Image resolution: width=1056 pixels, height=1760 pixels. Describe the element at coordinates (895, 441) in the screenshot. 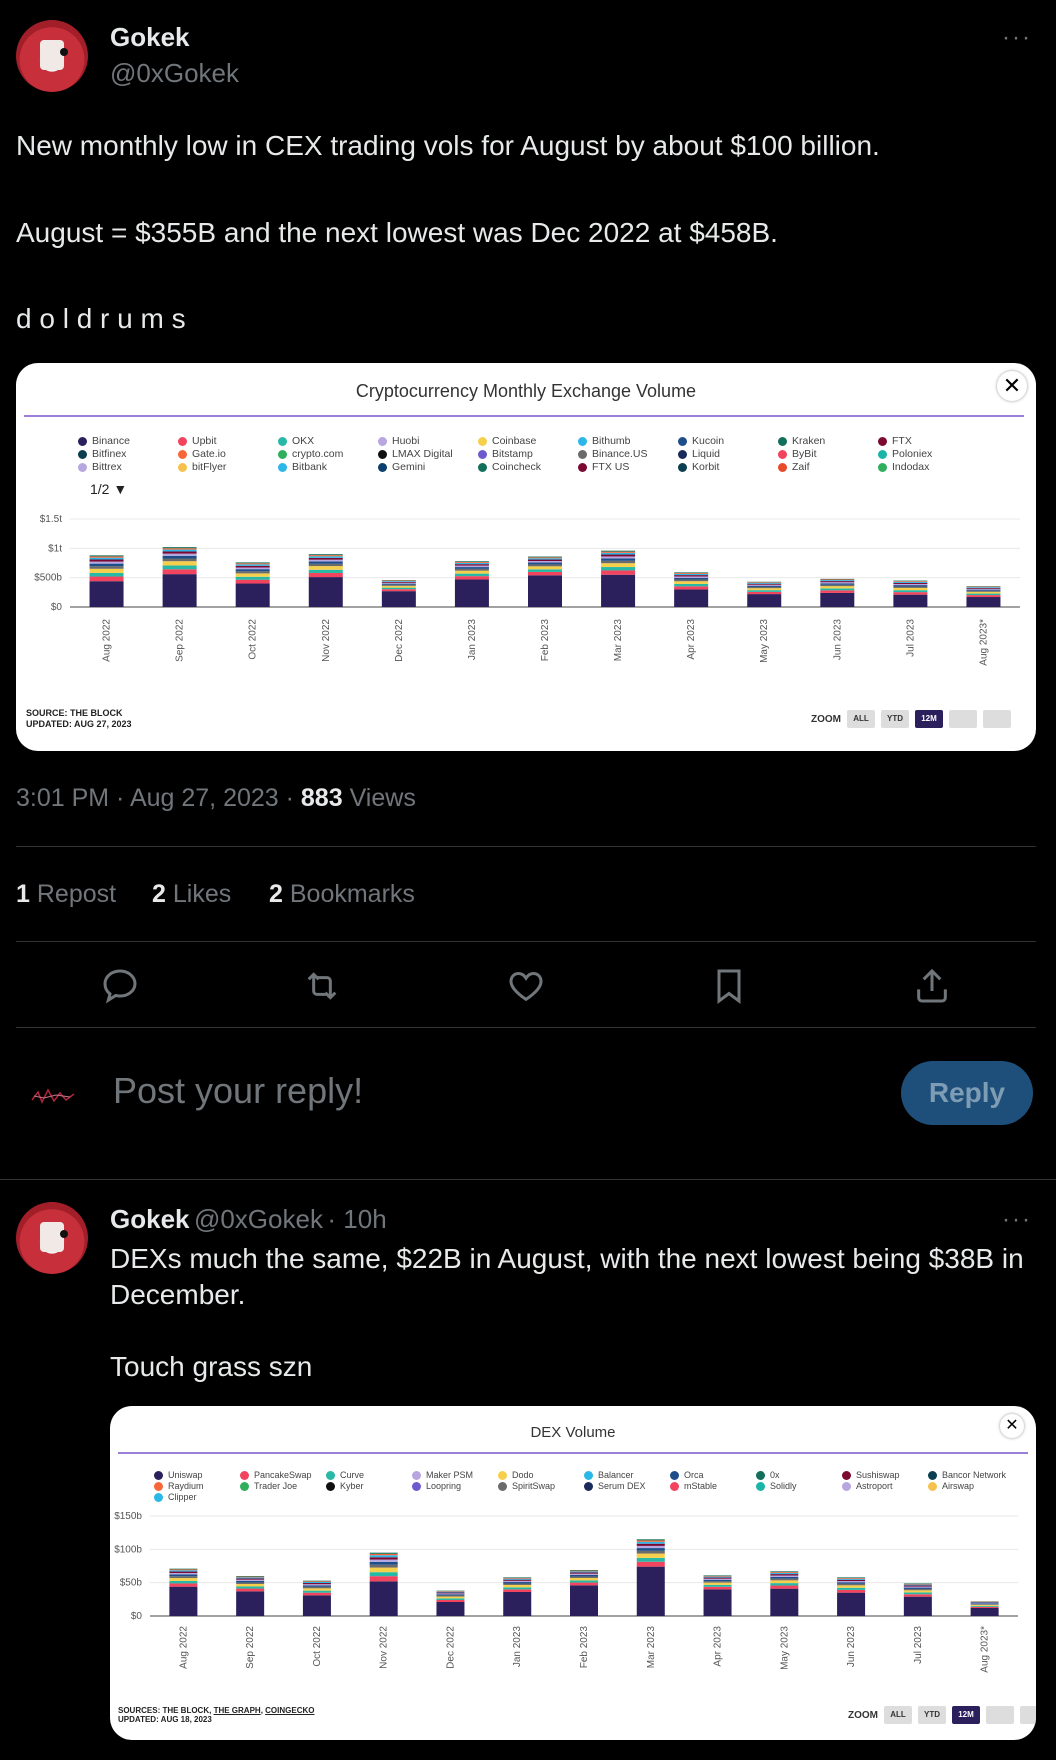

I see `legend-item: FTX` at that location.